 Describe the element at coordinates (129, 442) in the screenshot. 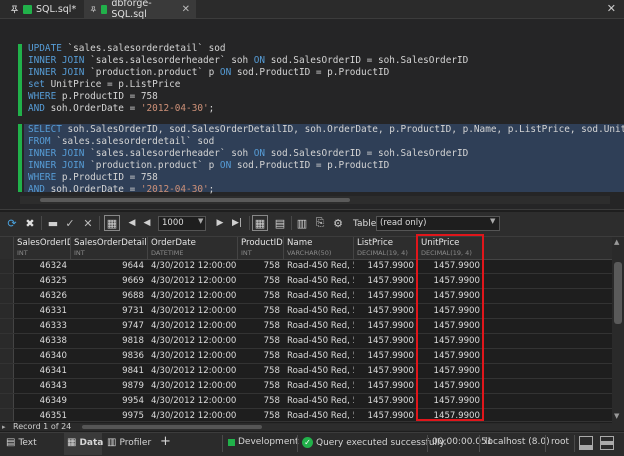

I see `profiler-tab: ▥ Profiler` at that location.